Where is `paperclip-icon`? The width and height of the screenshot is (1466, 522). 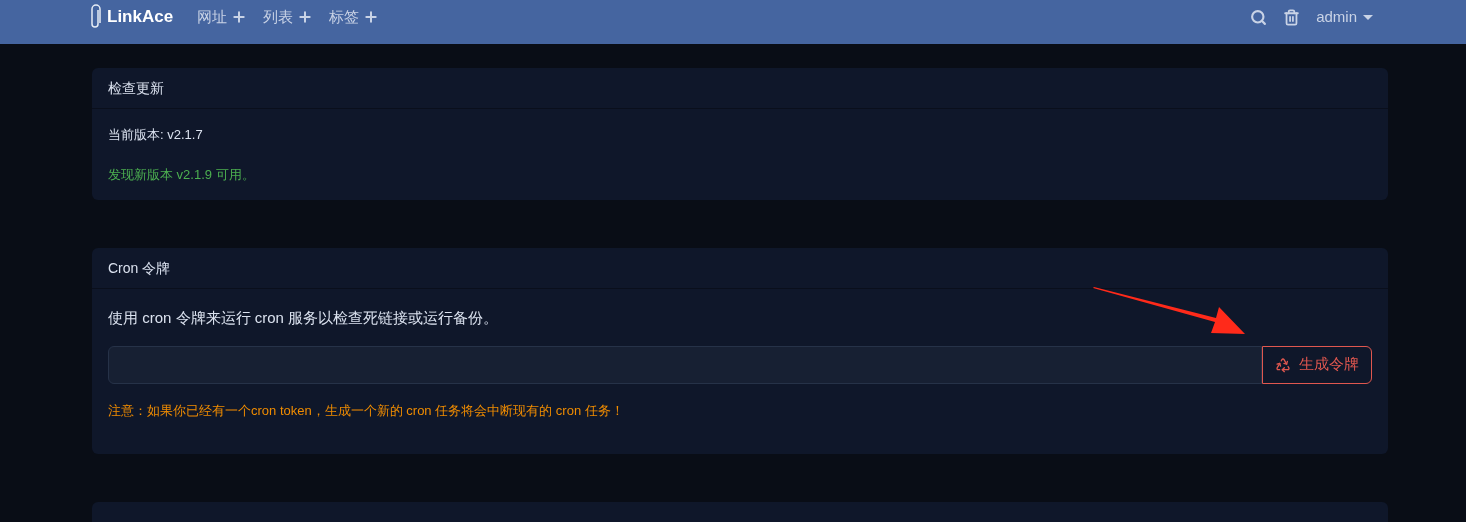
paperclip-icon is located at coordinates (95, 17).